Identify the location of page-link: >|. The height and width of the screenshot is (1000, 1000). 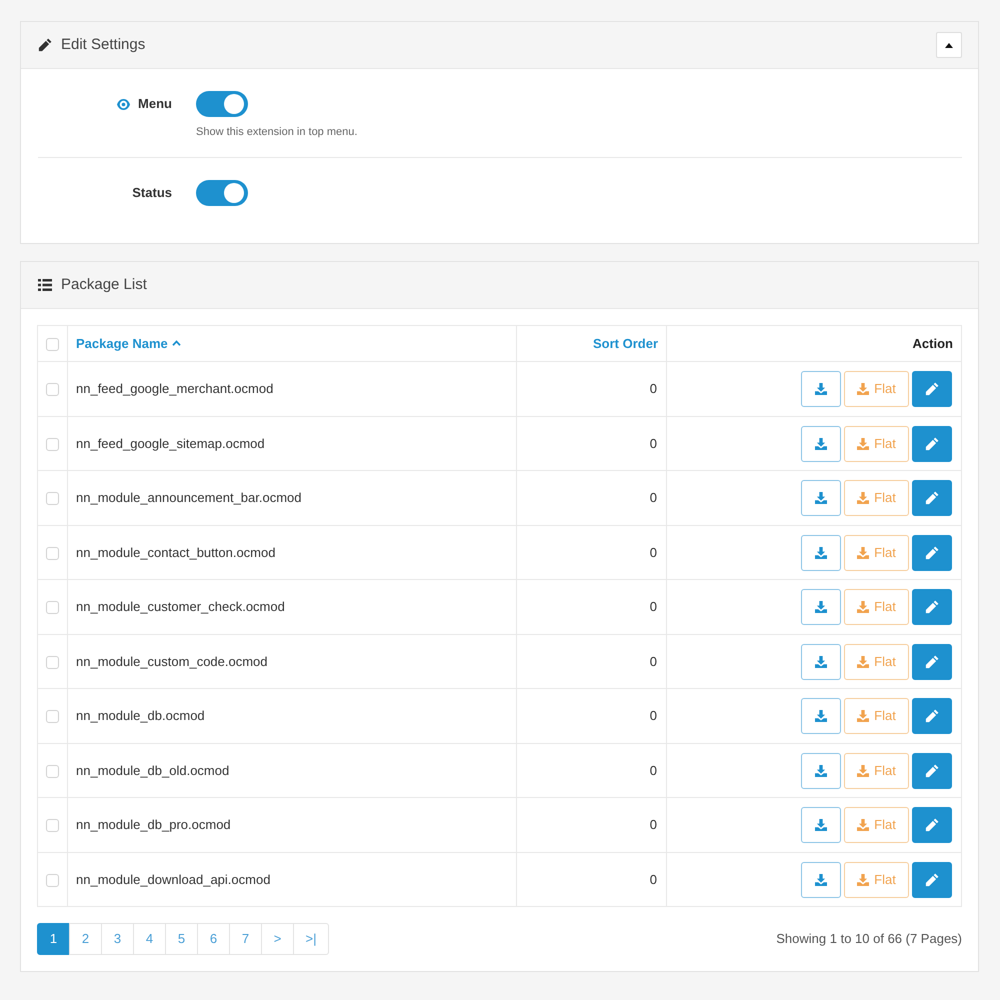
(311, 939).